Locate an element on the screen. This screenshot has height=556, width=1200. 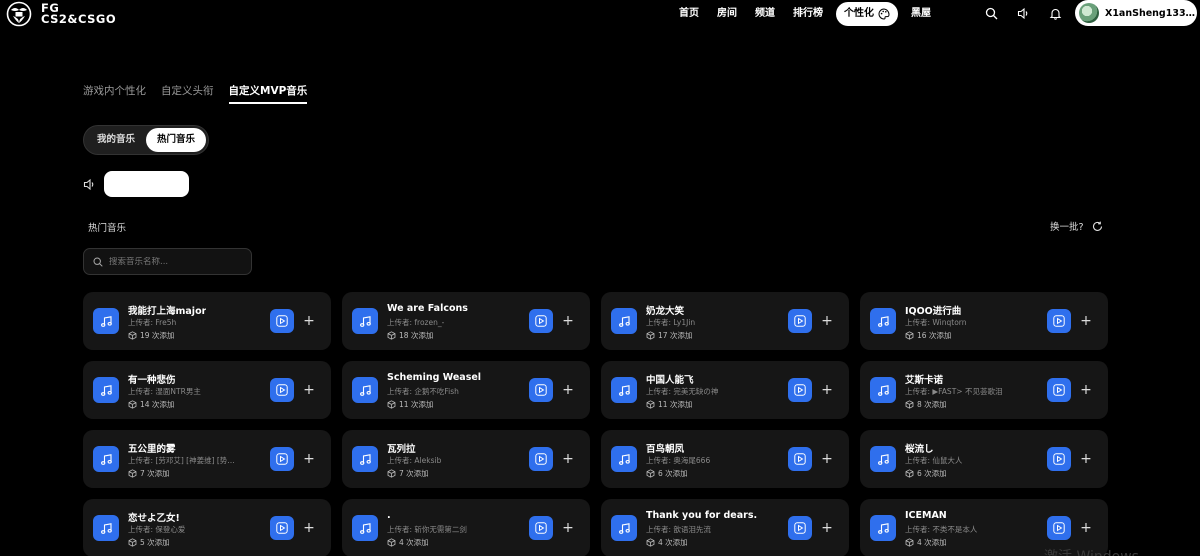
logo-text: FG CS2&CSGO is located at coordinates (78, 13).